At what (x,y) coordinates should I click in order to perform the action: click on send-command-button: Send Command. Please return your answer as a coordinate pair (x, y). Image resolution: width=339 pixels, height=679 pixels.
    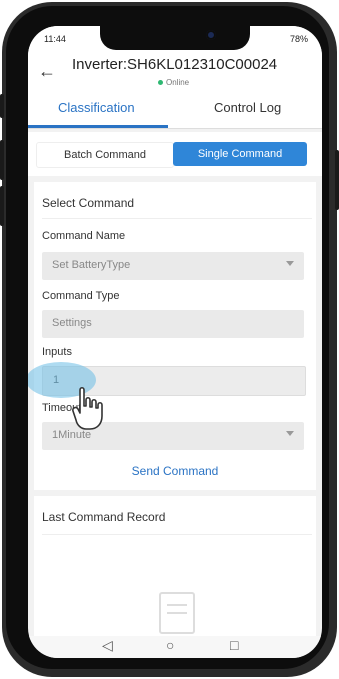
    Looking at the image, I should click on (175, 471).